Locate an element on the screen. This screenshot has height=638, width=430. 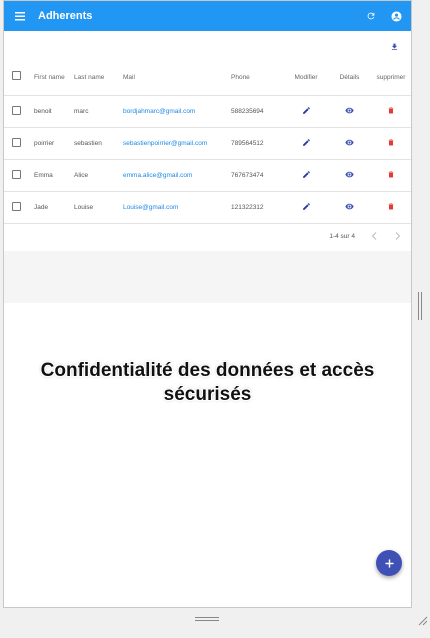
chevron-right-icon is located at coordinates (398, 236).